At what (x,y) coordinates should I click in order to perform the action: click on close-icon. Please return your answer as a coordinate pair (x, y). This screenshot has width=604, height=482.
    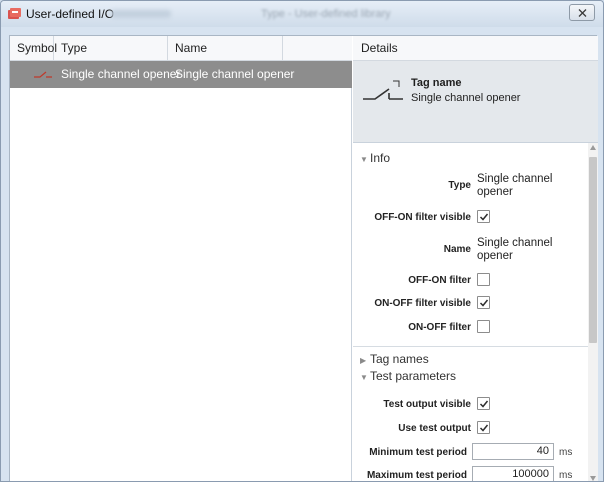
    Looking at the image, I should click on (582, 13).